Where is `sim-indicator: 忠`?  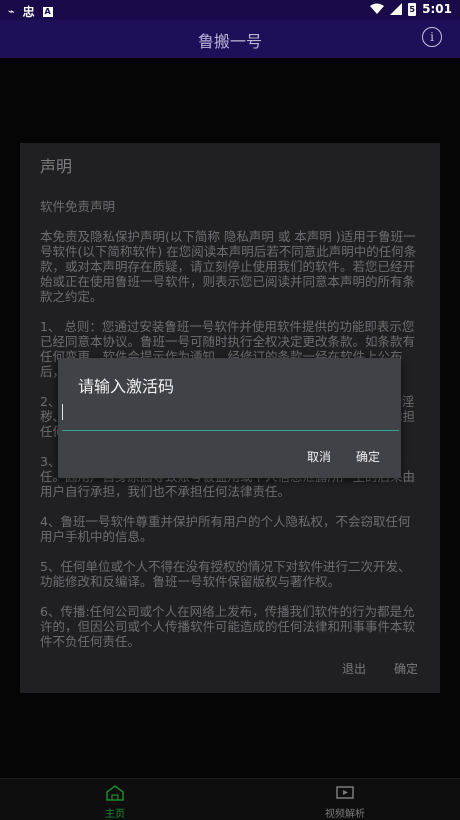 sim-indicator: 忠 is located at coordinates (28, 12).